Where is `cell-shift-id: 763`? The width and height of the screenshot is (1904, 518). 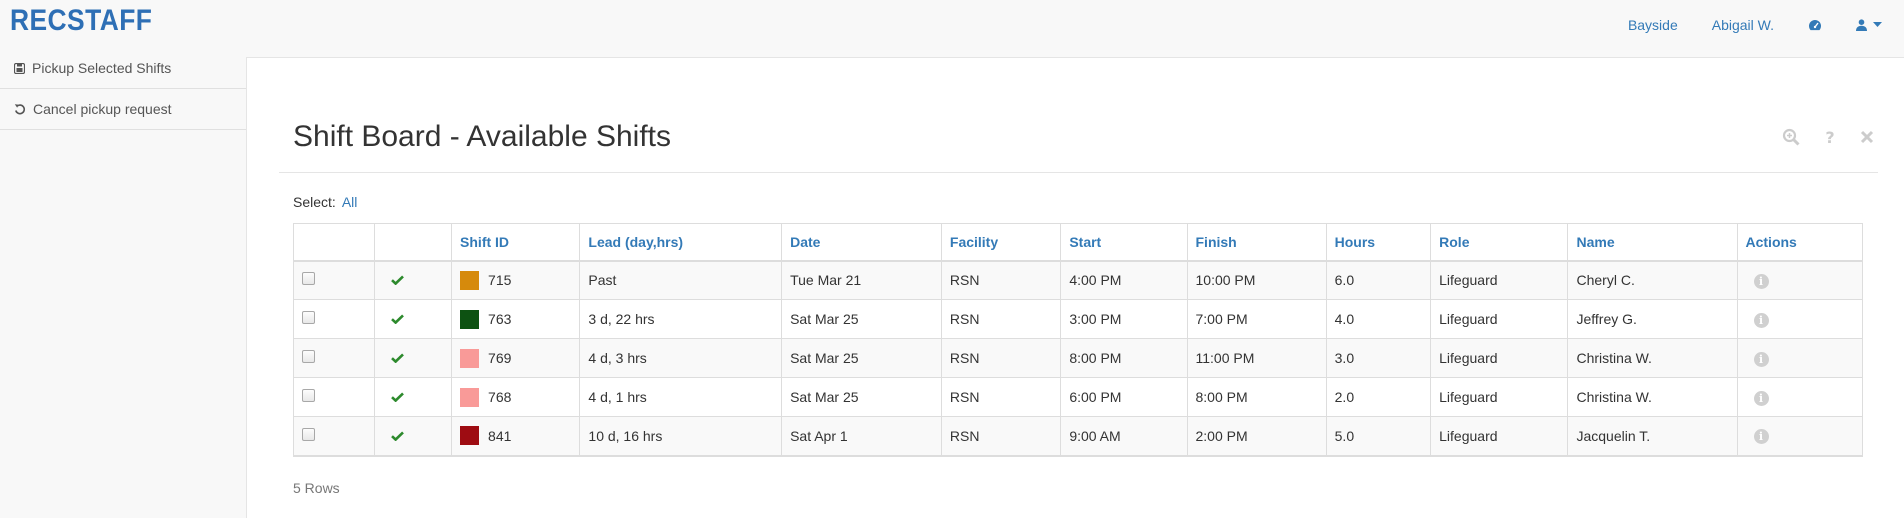
cell-shift-id: 763 is located at coordinates (516, 319).